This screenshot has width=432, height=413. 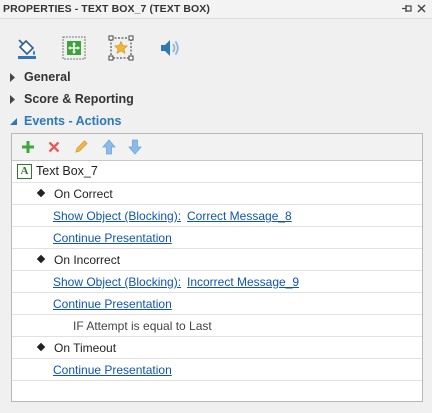 What do you see at coordinates (217, 172) in the screenshot?
I see `event-object-row: A Text Box_7` at bounding box center [217, 172].